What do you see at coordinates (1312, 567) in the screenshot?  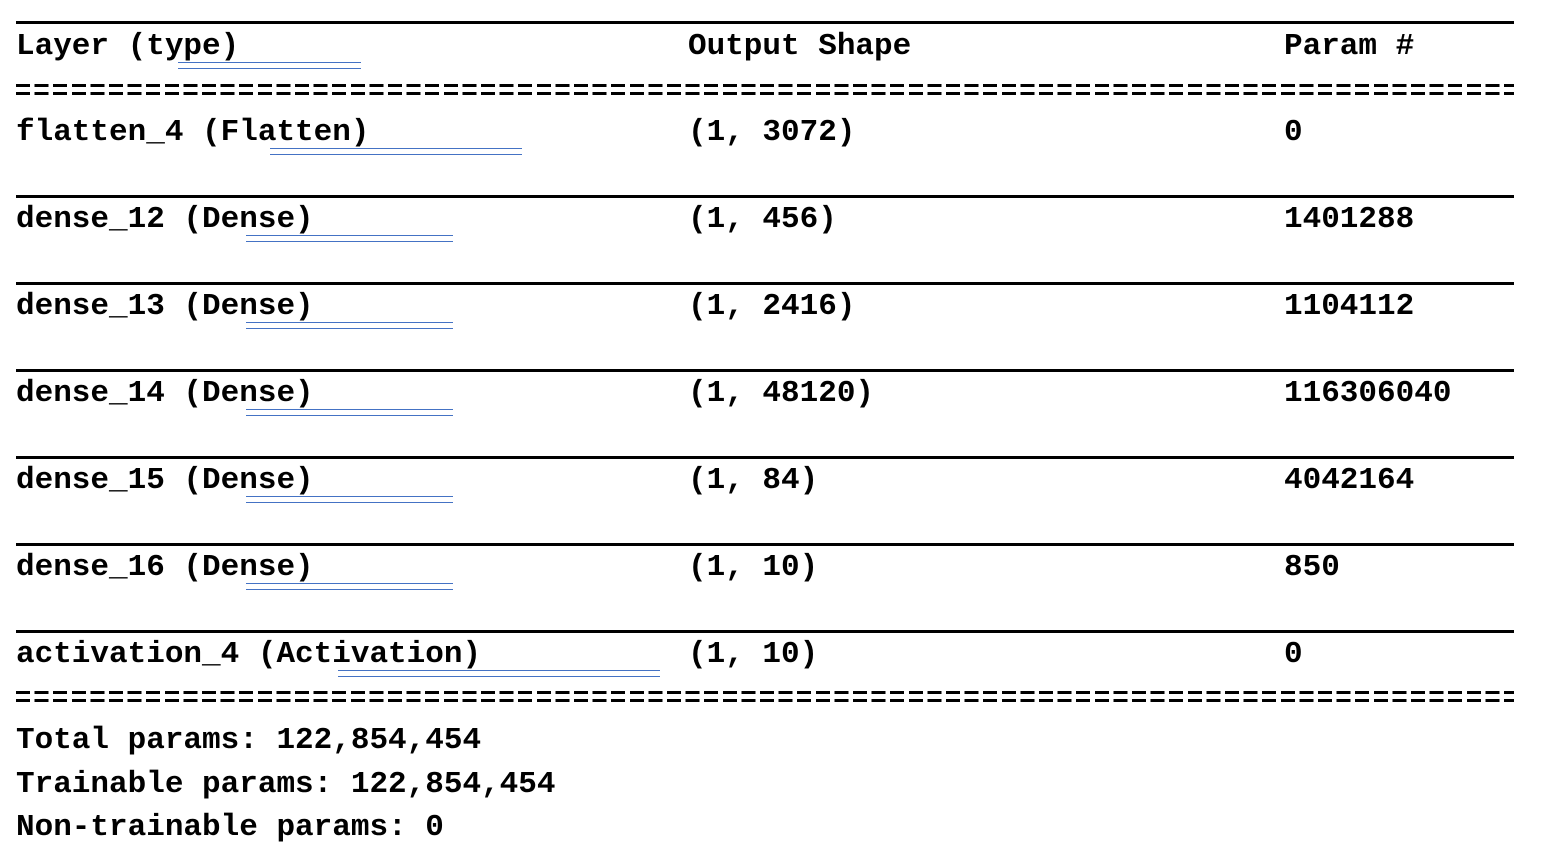 I see `param-count: 850` at bounding box center [1312, 567].